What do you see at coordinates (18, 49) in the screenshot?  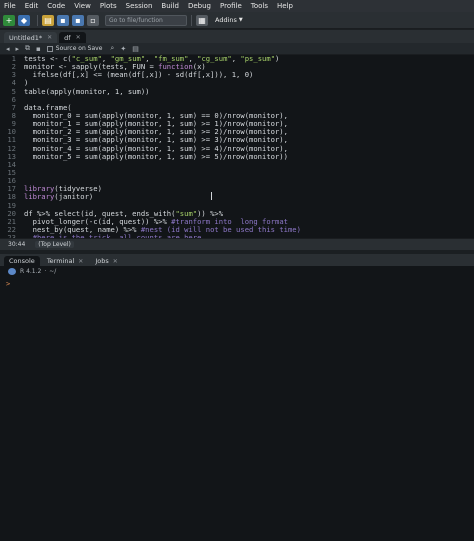 I see `forward-arrow-icon: ▸` at bounding box center [18, 49].